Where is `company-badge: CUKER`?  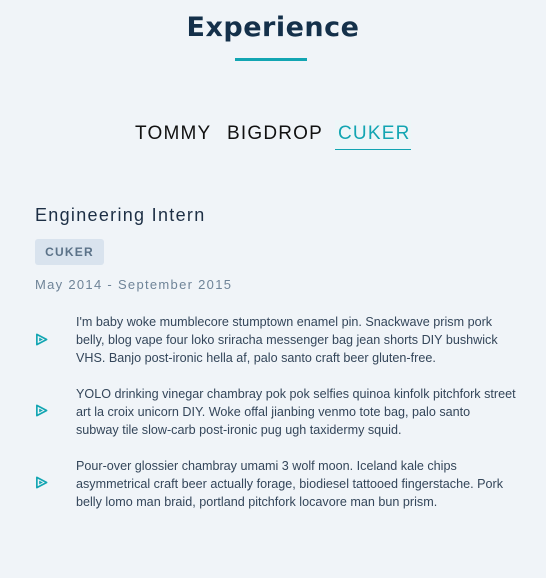 company-badge: CUKER is located at coordinates (69, 252).